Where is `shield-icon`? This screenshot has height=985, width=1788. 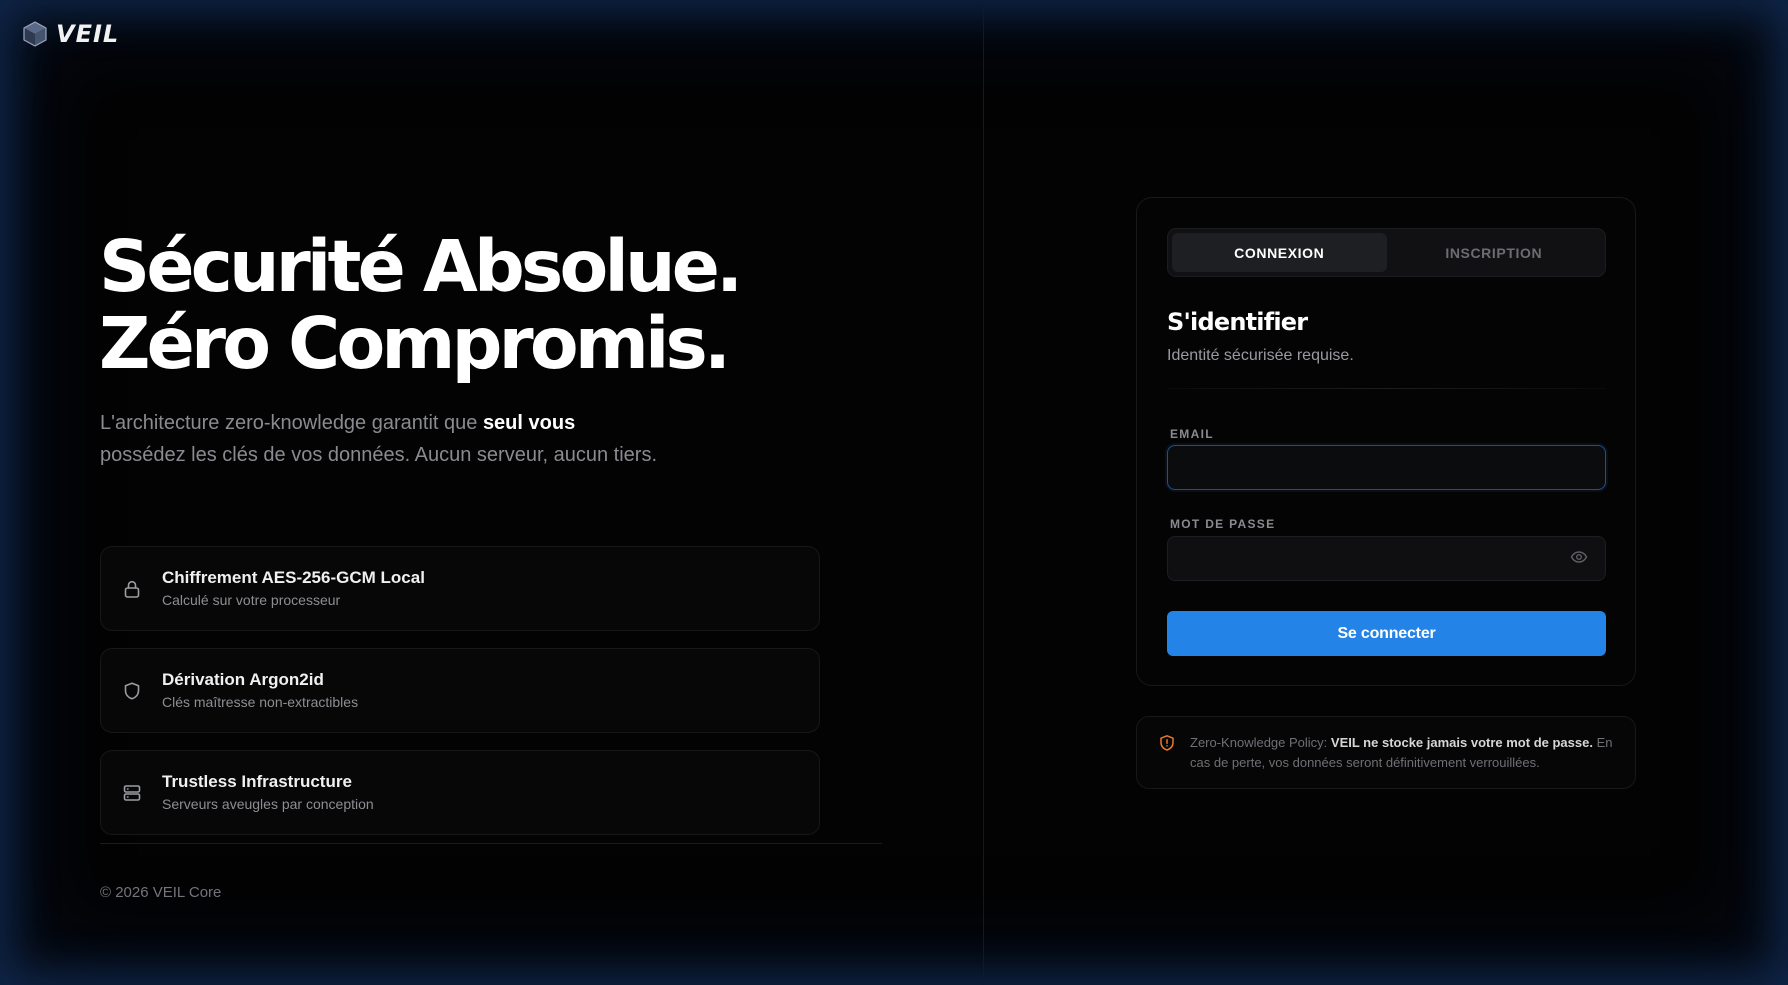
shield-icon is located at coordinates (132, 691).